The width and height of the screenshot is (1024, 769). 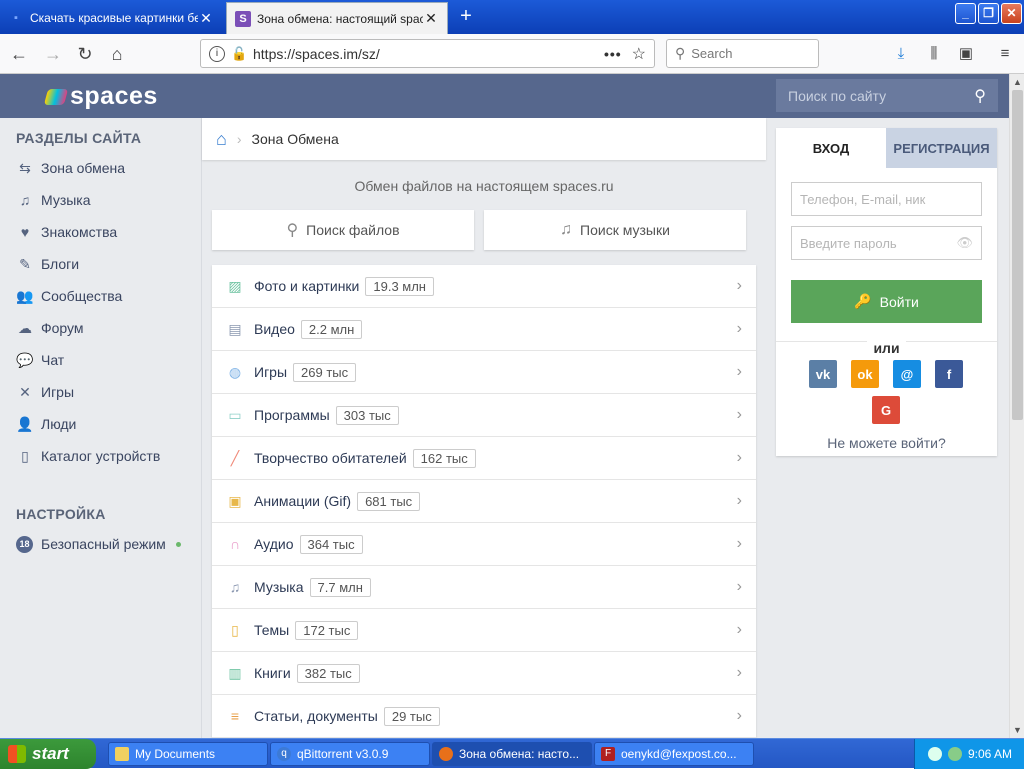 I want to click on pen-icon: ✎, so click(x=25, y=263).